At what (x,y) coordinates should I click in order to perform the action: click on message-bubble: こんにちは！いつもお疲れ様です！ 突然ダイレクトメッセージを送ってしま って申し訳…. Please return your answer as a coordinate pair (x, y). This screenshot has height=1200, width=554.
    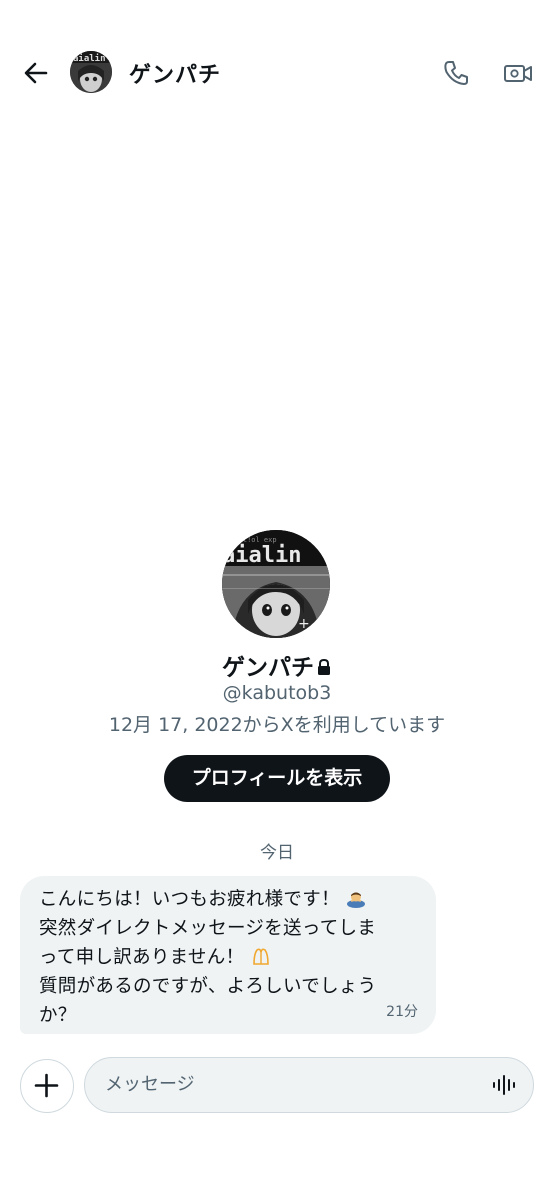
    Looking at the image, I should click on (228, 955).